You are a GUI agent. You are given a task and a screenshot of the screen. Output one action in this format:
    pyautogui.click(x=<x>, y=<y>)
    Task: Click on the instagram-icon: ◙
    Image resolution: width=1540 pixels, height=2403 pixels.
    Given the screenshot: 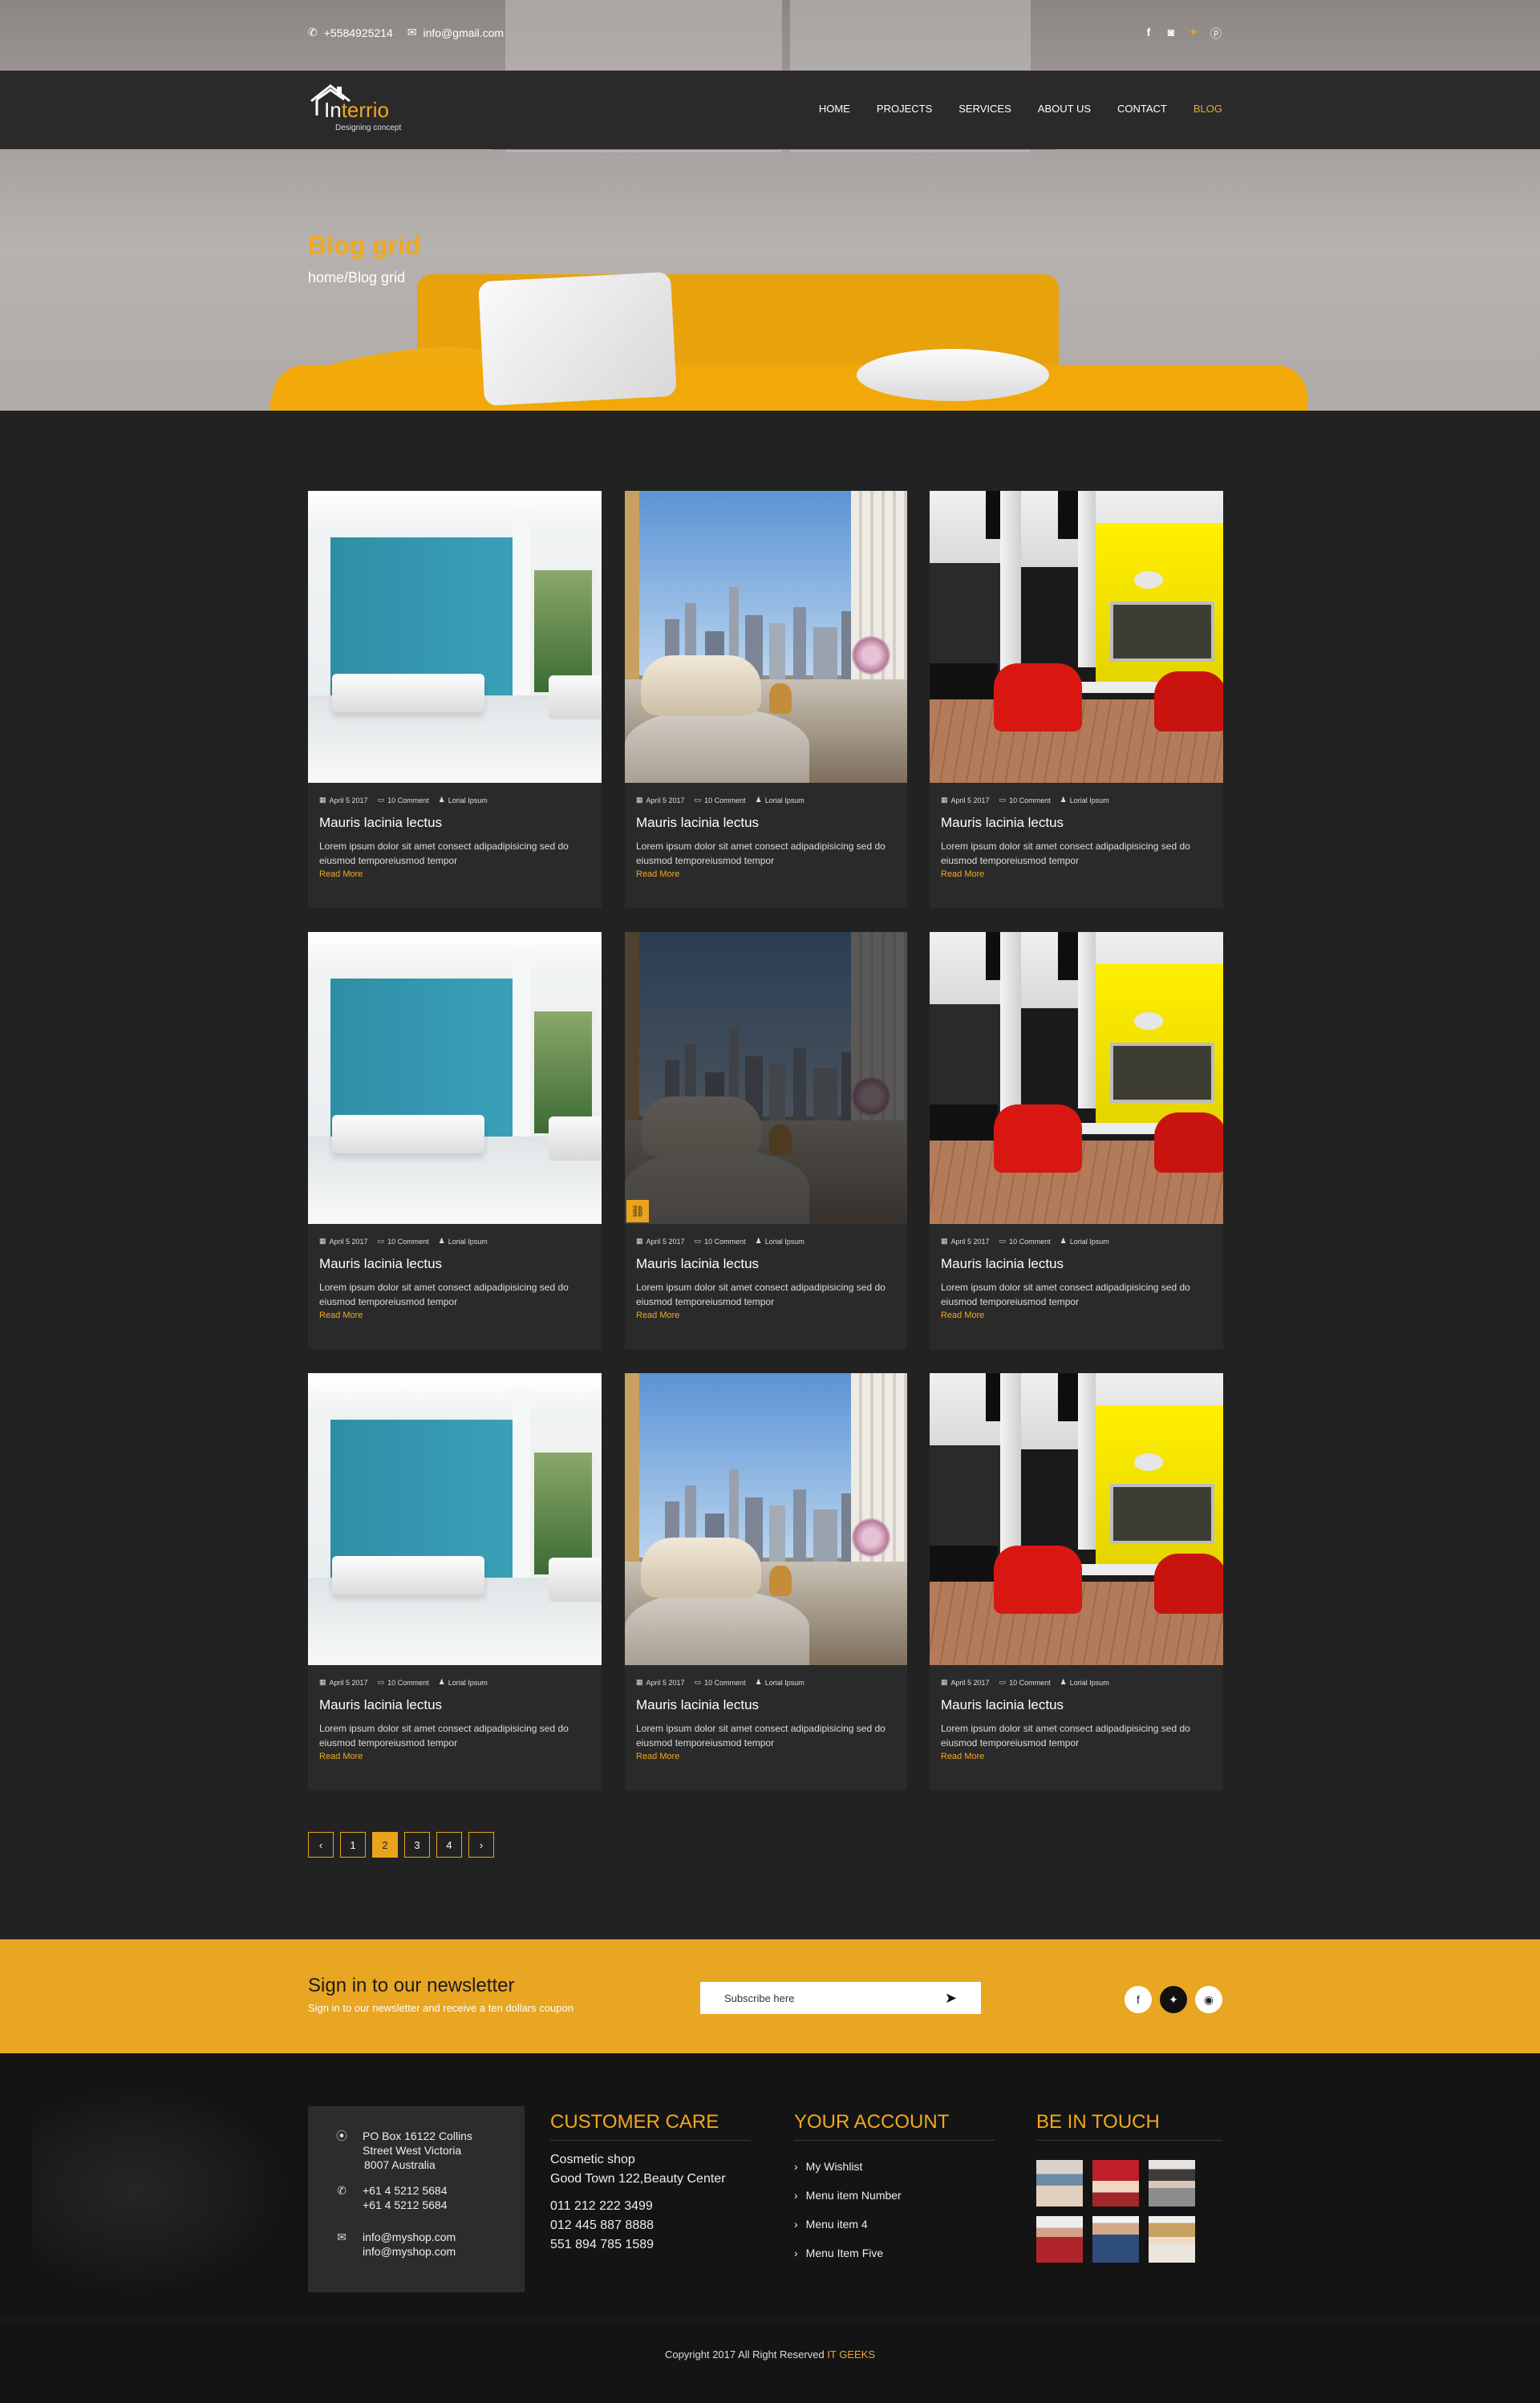 What is the action you would take?
    pyautogui.click(x=1171, y=34)
    